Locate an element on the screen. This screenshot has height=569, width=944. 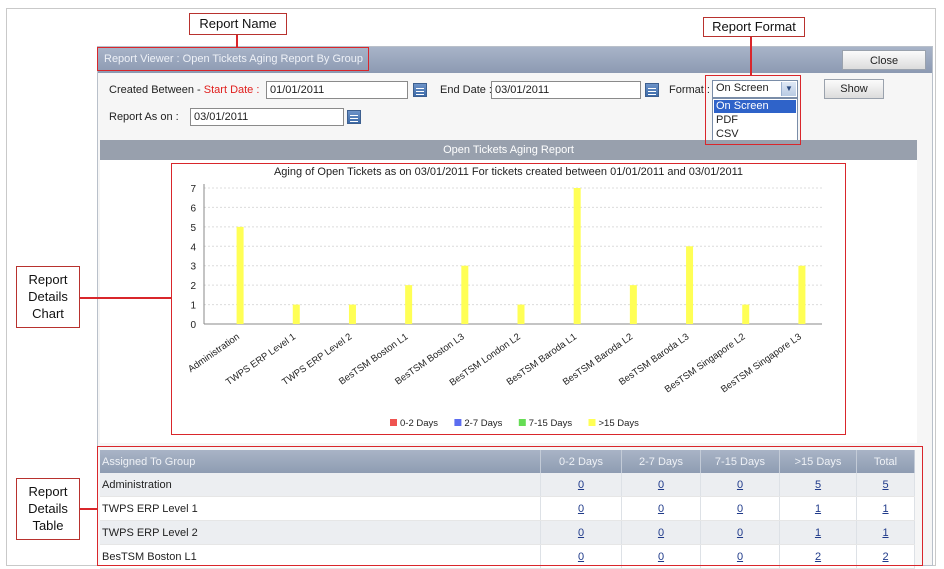
report-format-highlight is located at coordinates (753, 110).